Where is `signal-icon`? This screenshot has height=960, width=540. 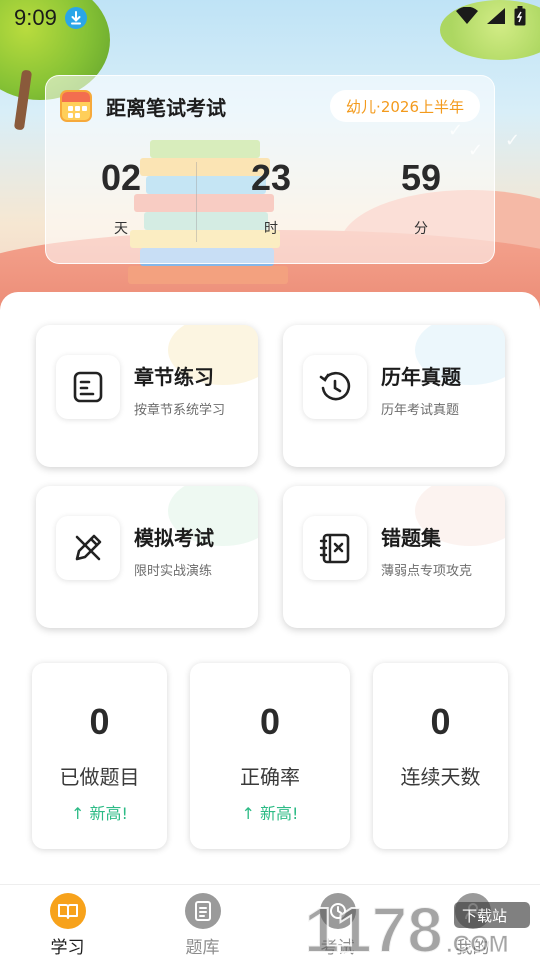 signal-icon is located at coordinates (496, 18).